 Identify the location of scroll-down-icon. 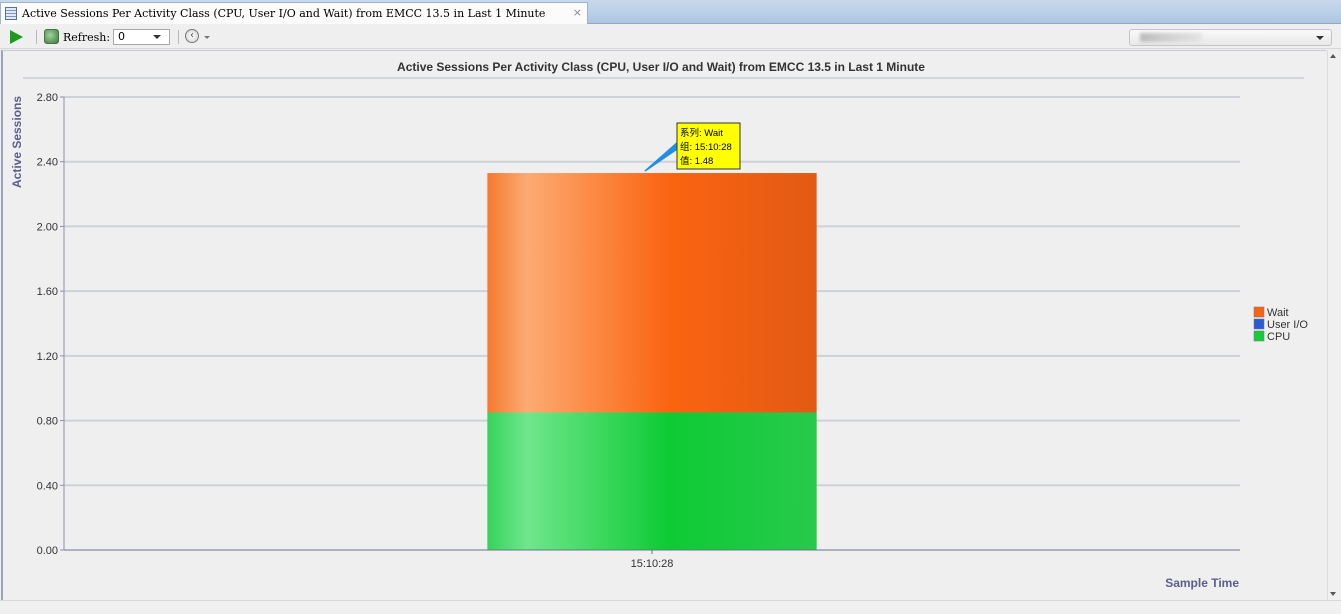
(1333, 594).